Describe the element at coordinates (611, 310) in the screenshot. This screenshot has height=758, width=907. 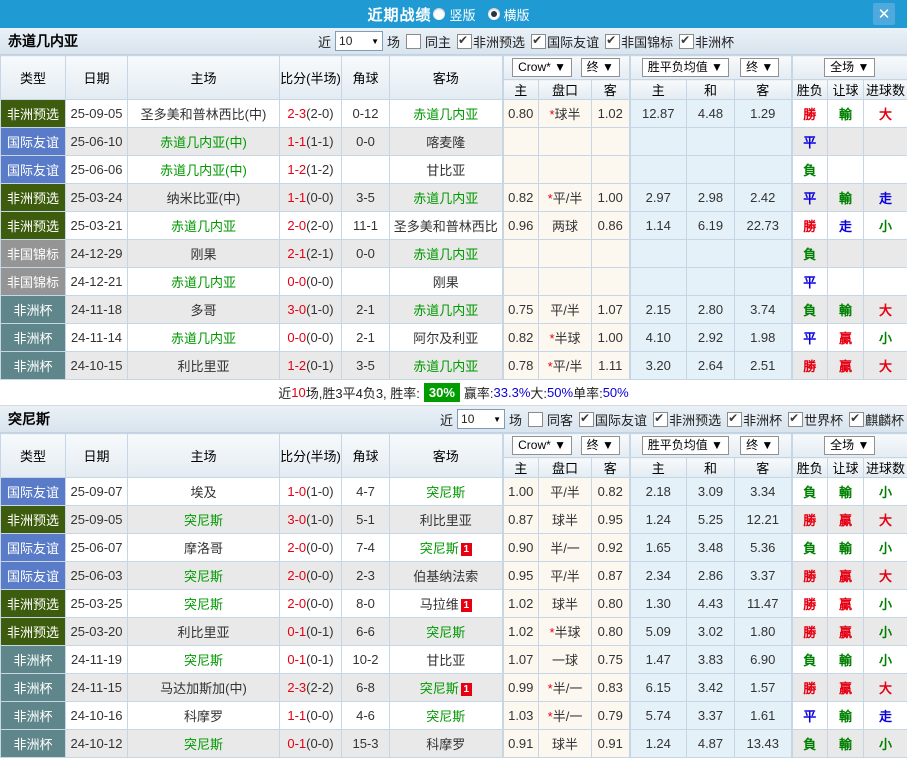
I see `odds-away: 1.07` at that location.